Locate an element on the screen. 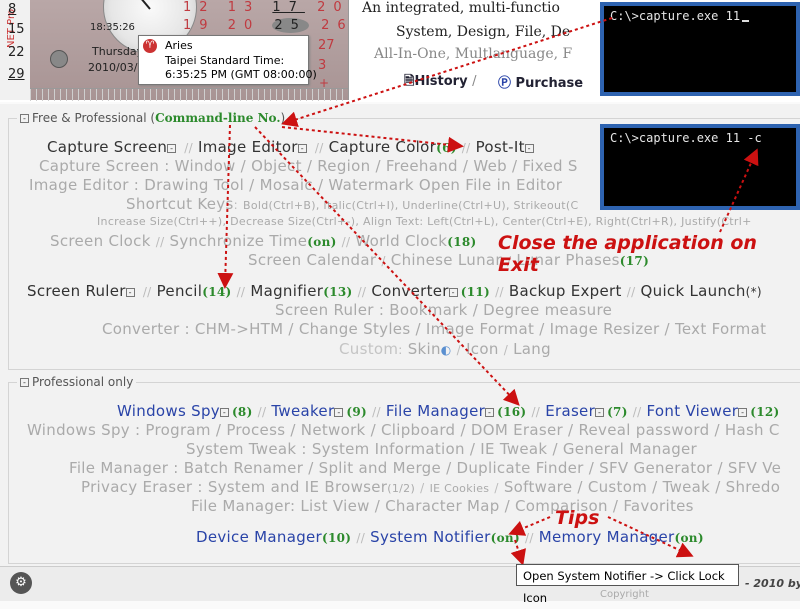  arrow-capture-color is located at coordinates (372, 139).